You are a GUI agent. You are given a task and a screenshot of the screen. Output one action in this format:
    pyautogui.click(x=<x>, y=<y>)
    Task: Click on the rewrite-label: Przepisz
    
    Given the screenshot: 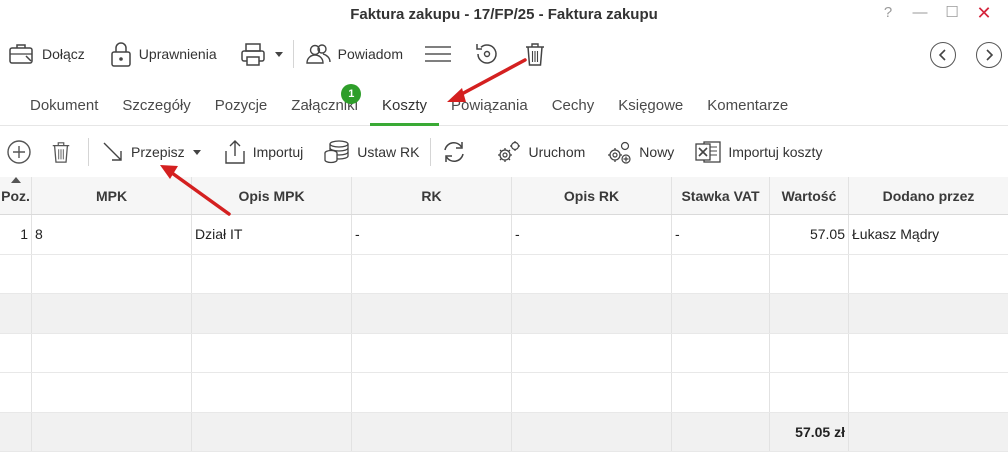 What is the action you would take?
    pyautogui.click(x=158, y=152)
    